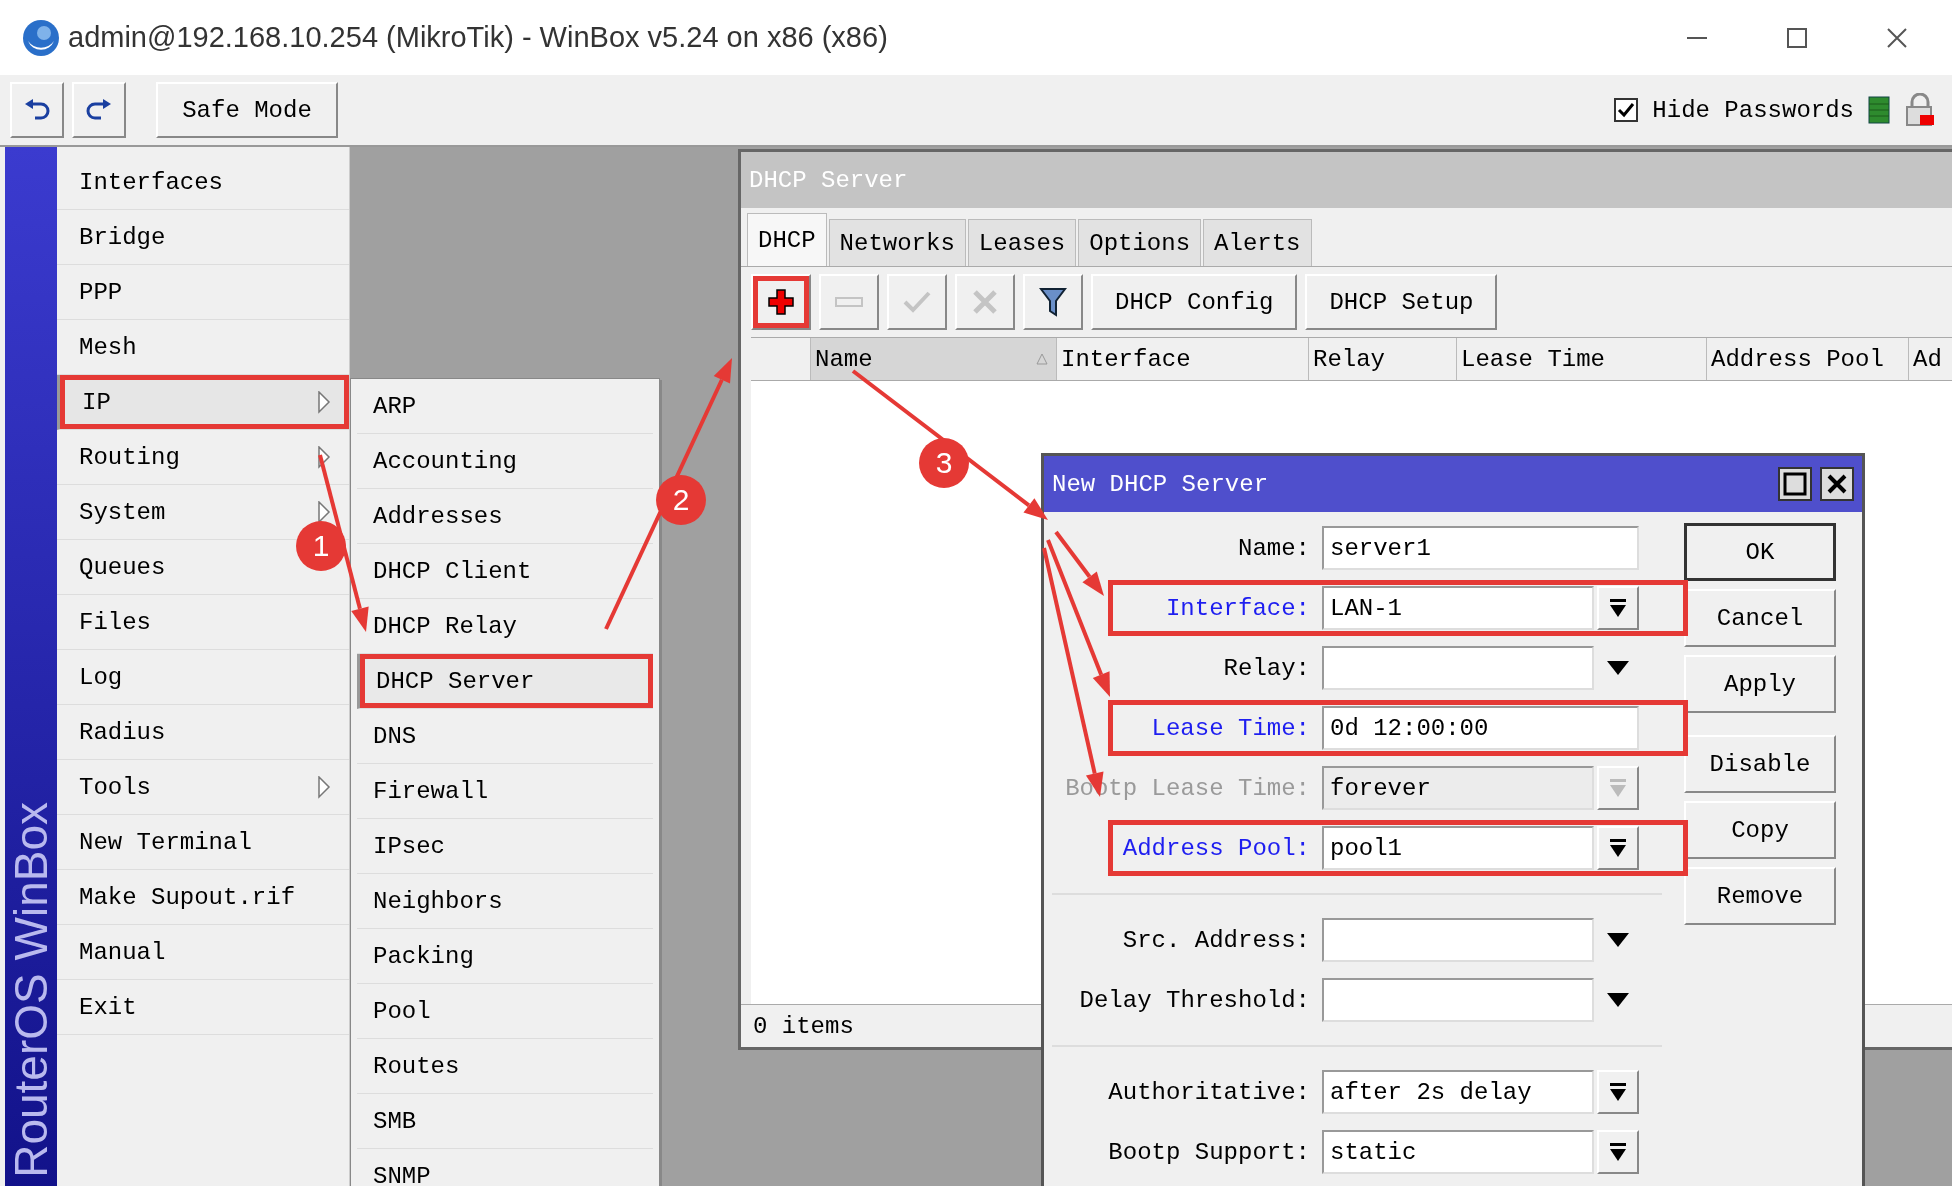  What do you see at coordinates (1480, 548) in the screenshot?
I see `input-field: server1` at bounding box center [1480, 548].